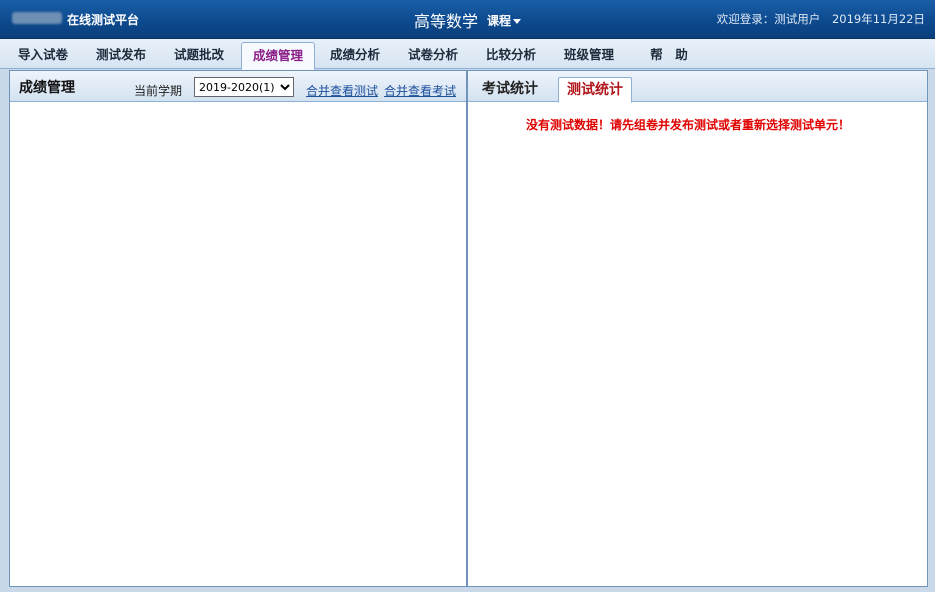  I want to click on current-date: 2019年11月22日, so click(878, 19).